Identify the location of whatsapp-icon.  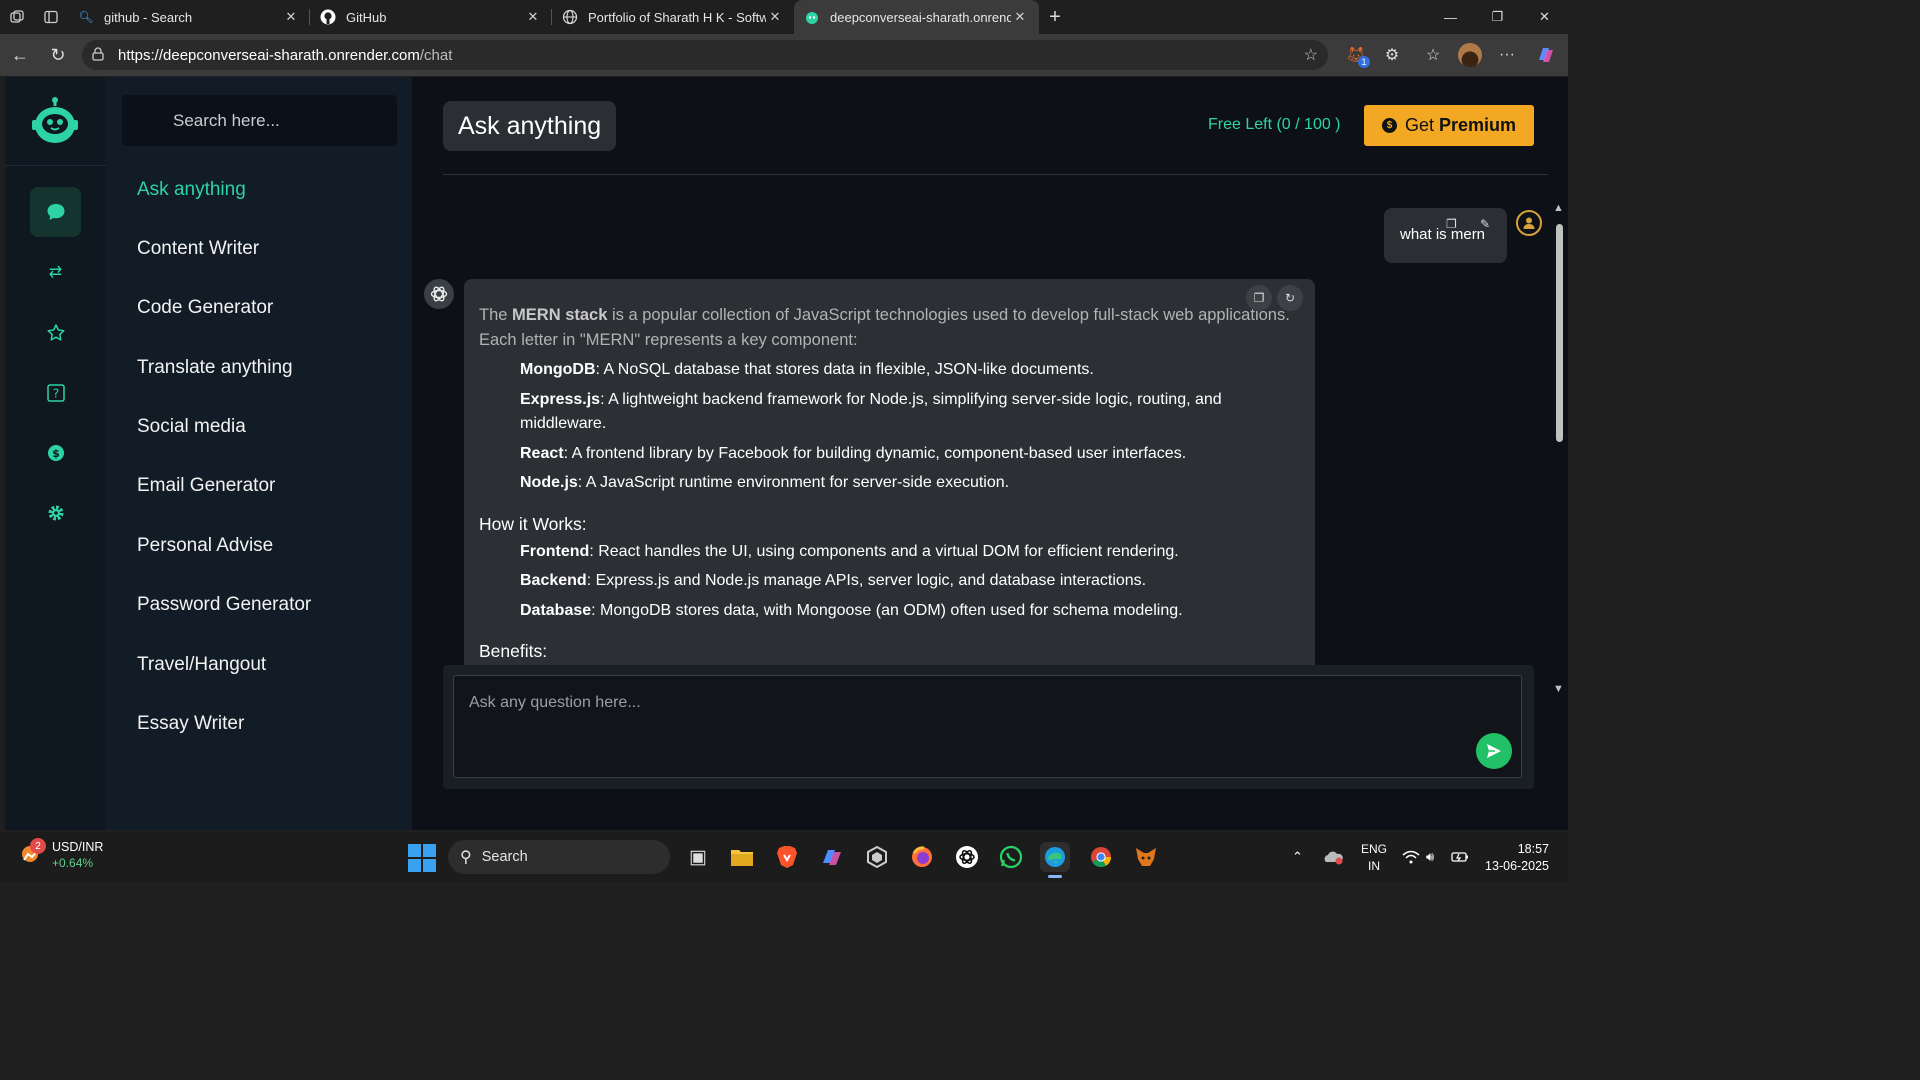
(1011, 857).